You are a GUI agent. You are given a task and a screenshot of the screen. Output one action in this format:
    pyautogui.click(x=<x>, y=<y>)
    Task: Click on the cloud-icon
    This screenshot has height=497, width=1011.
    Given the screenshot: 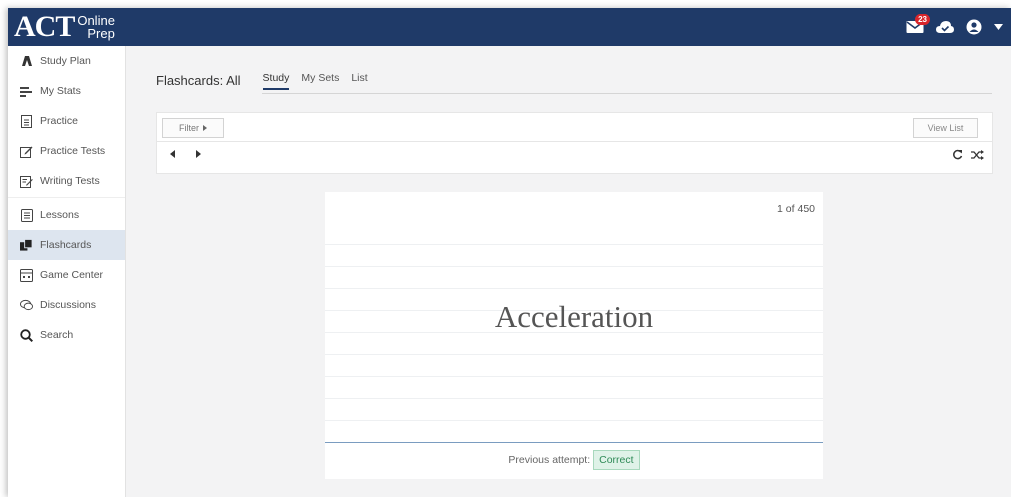 What is the action you would take?
    pyautogui.click(x=945, y=27)
    